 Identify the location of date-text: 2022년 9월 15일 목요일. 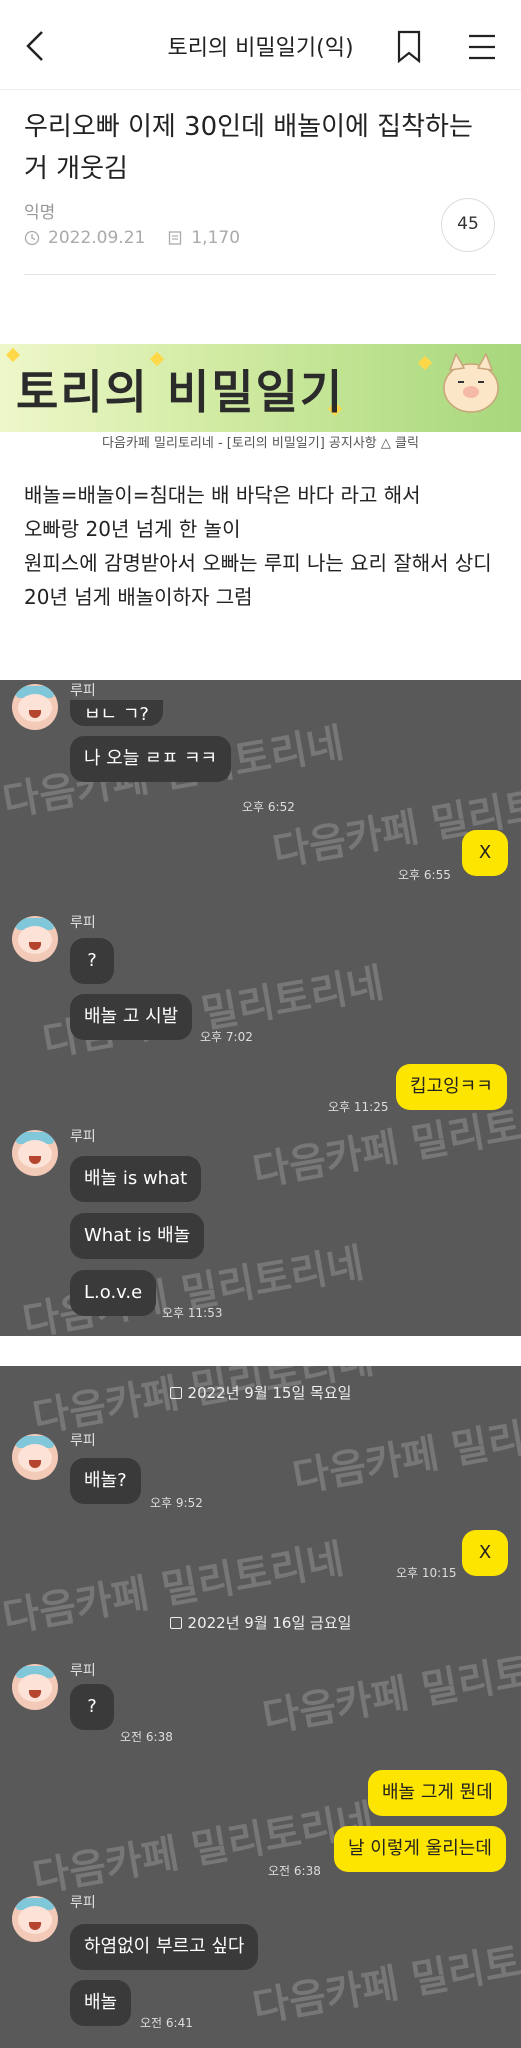
(269, 1393).